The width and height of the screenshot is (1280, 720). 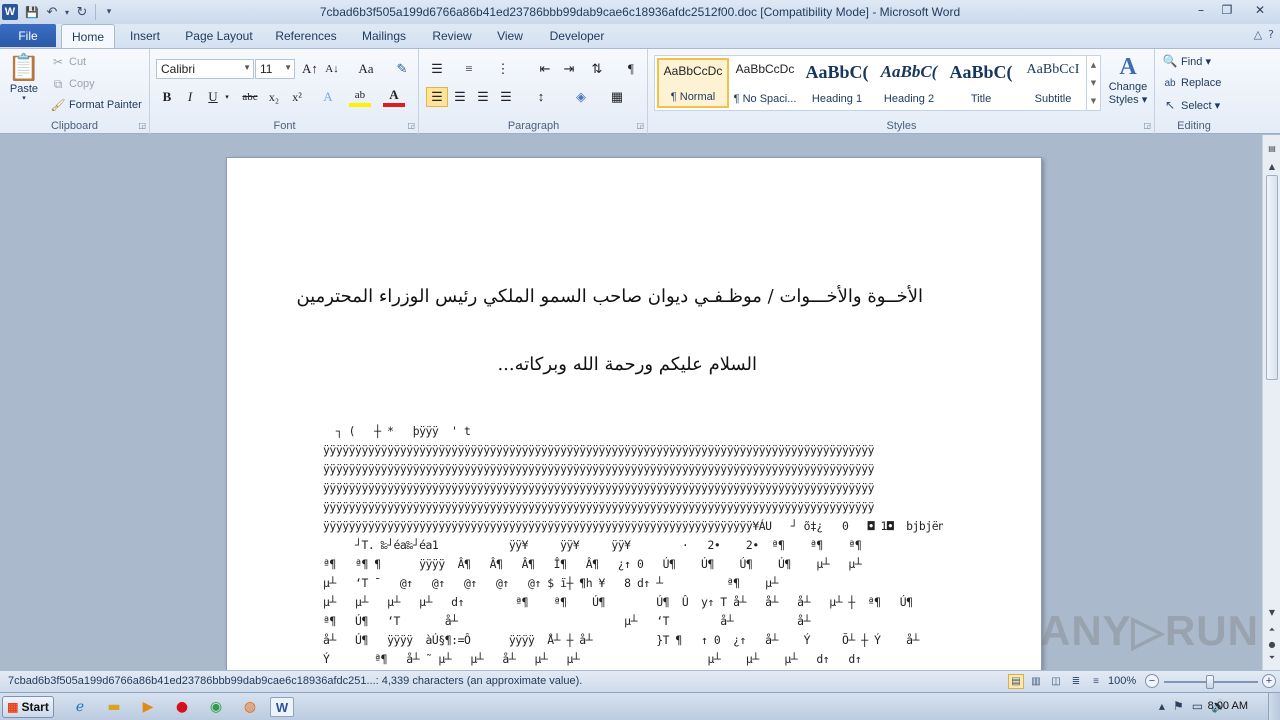 What do you see at coordinates (1036, 681) in the screenshot?
I see `full-screen-reading-icon: ▥` at bounding box center [1036, 681].